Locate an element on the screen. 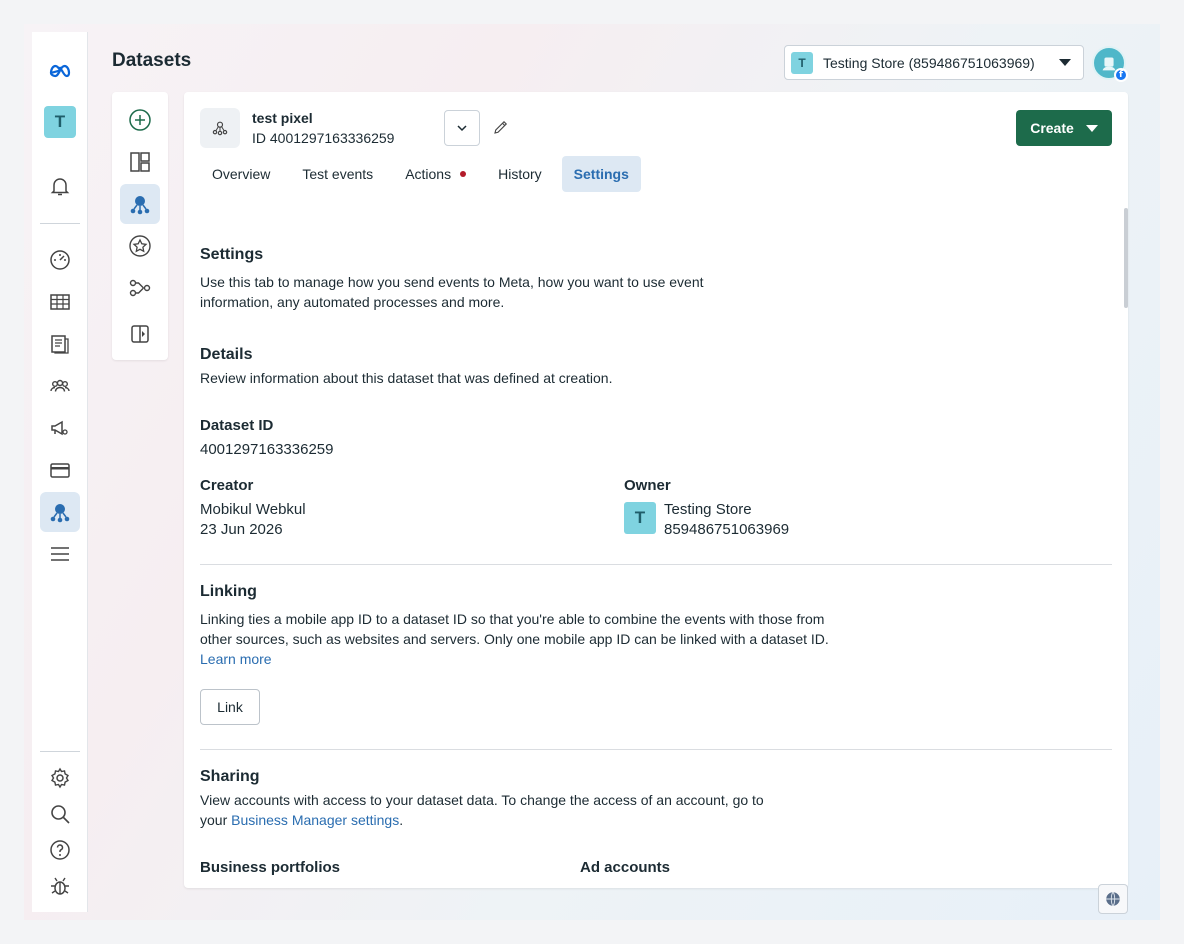  store-avatar: T is located at coordinates (802, 62).